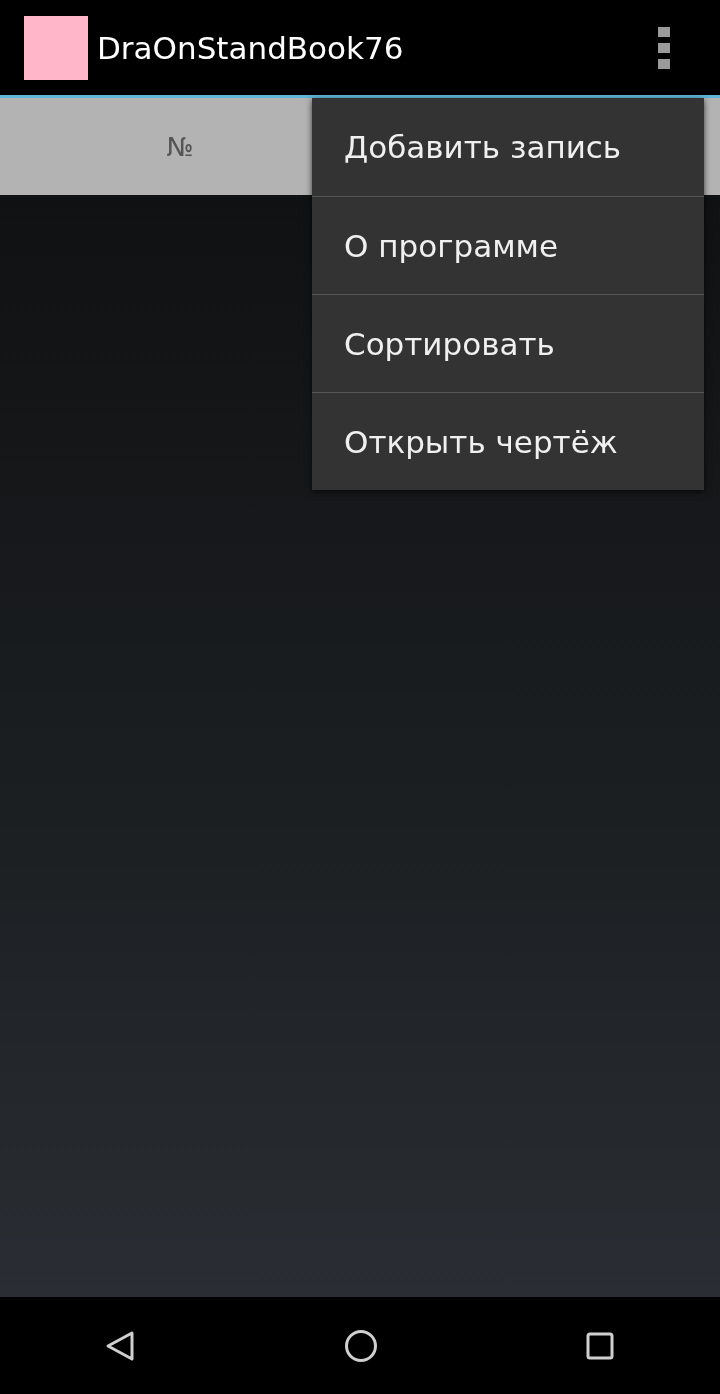 The width and height of the screenshot is (720, 1394). I want to click on back-icon, so click(120, 1345).